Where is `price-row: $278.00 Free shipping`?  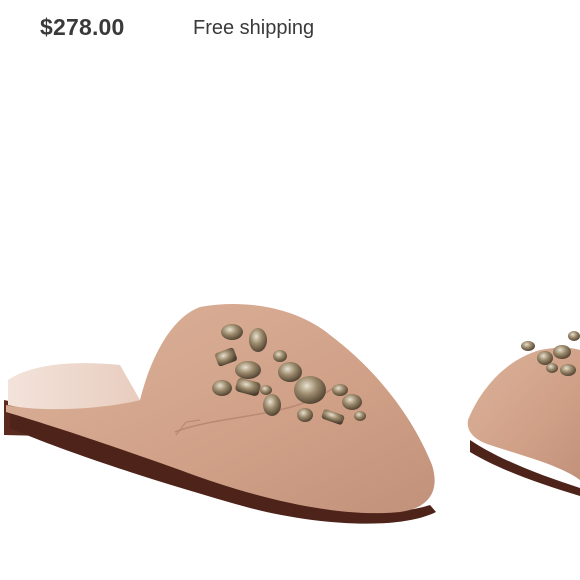
price-row: $278.00 Free shipping is located at coordinates (290, 30).